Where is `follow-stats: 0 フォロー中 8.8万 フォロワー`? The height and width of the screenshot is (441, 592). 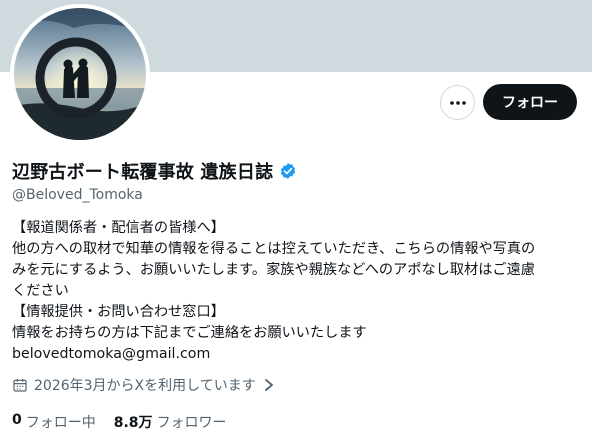
follow-stats: 0 フォロー中 8.8万 フォロワー is located at coordinates (128, 422).